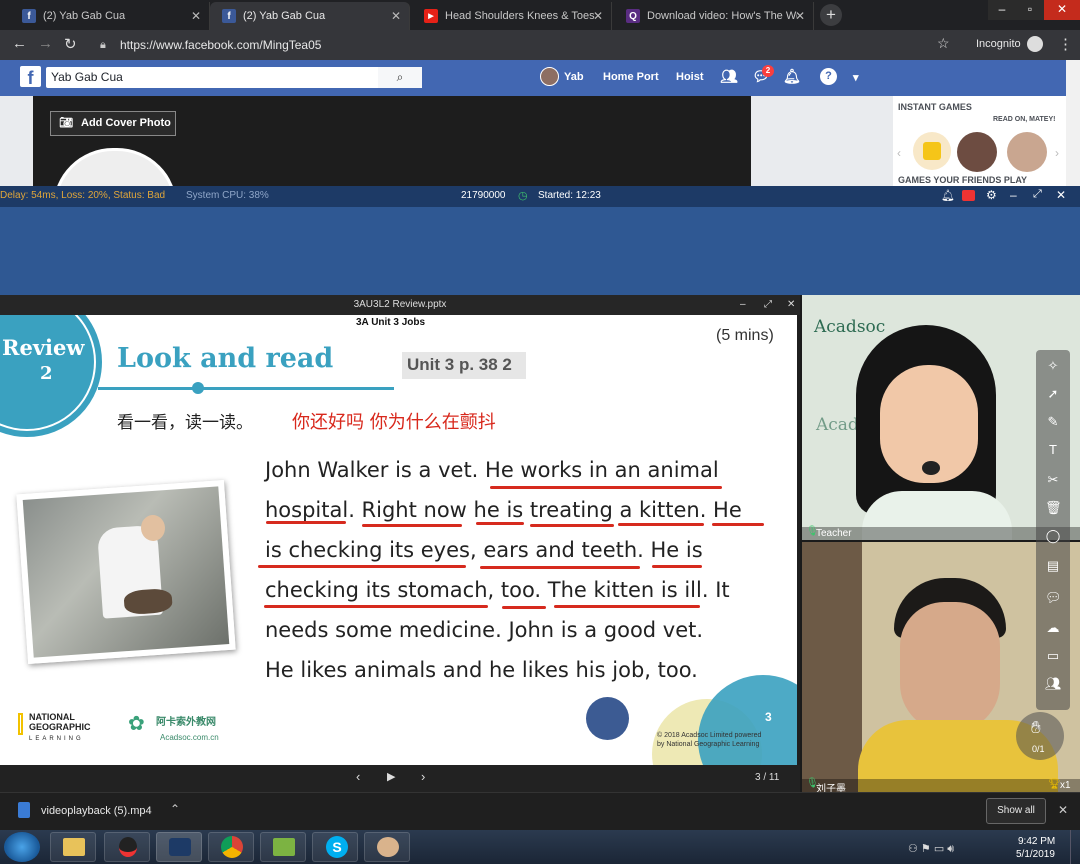 The width and height of the screenshot is (1080, 864). What do you see at coordinates (549, 76) in the screenshot?
I see `avatar` at bounding box center [549, 76].